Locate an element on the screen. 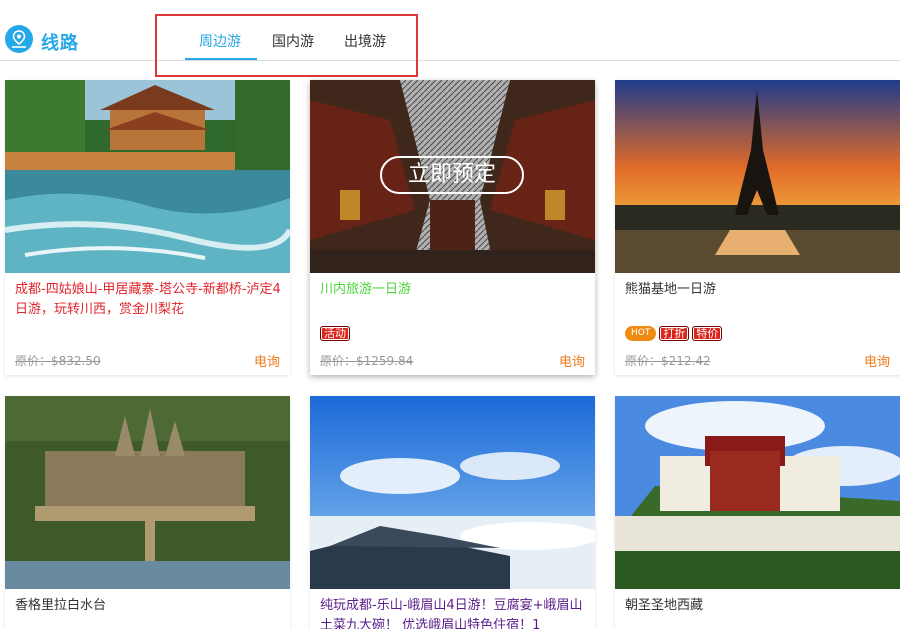 The height and width of the screenshot is (629, 900). route-thumbnail: 立即预定 is located at coordinates (452, 176).